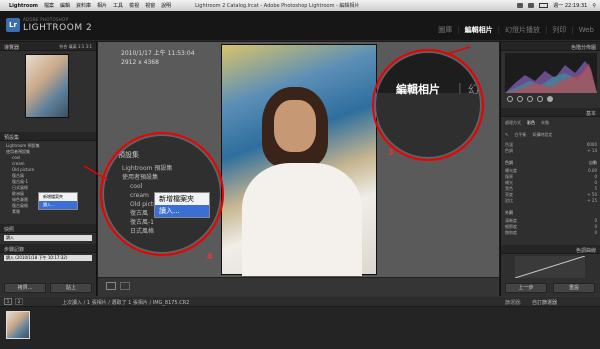 This screenshot has height=349, width=600. I want to click on menu-new-folder: 新增檔案夾, so click(58, 197).